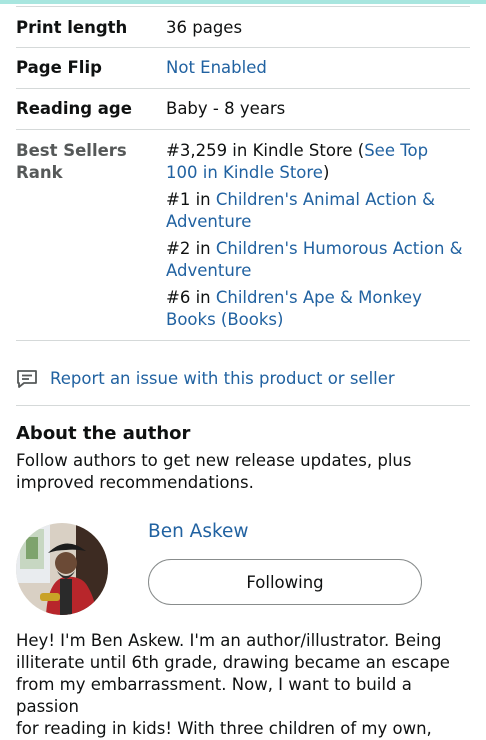 The image size is (486, 740). I want to click on see-top-100-link: See Top, so click(396, 150).